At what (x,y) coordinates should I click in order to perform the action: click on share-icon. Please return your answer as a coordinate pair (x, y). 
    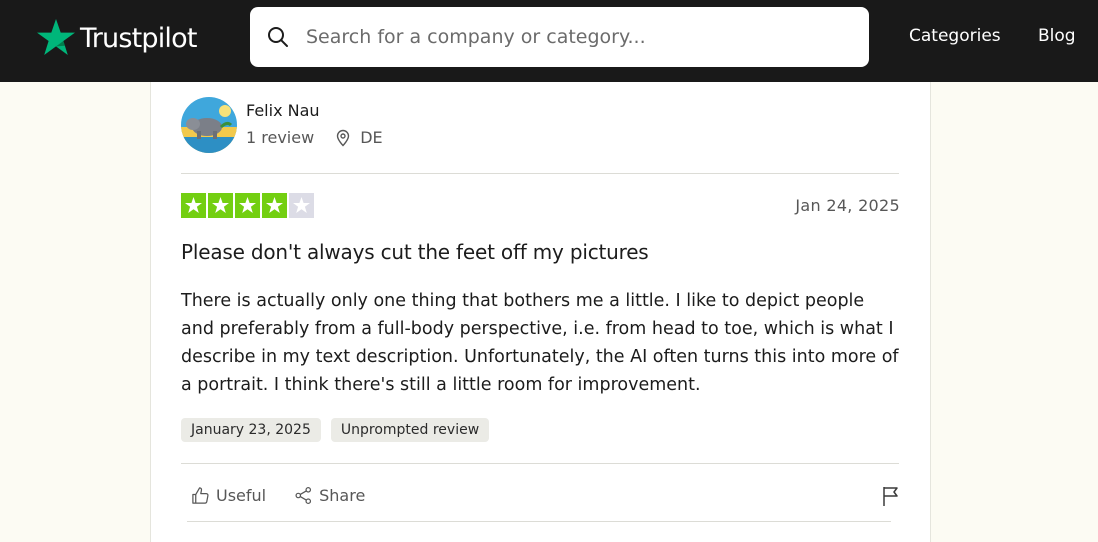
    Looking at the image, I should click on (303, 495).